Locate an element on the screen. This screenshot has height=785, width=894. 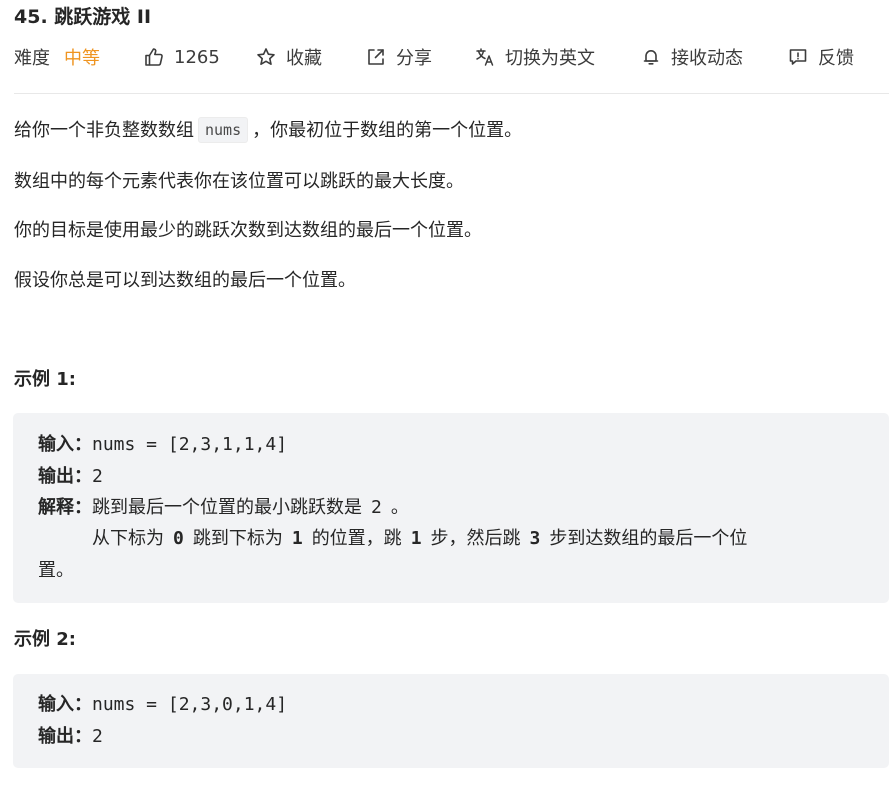
share-icon is located at coordinates (376, 57).